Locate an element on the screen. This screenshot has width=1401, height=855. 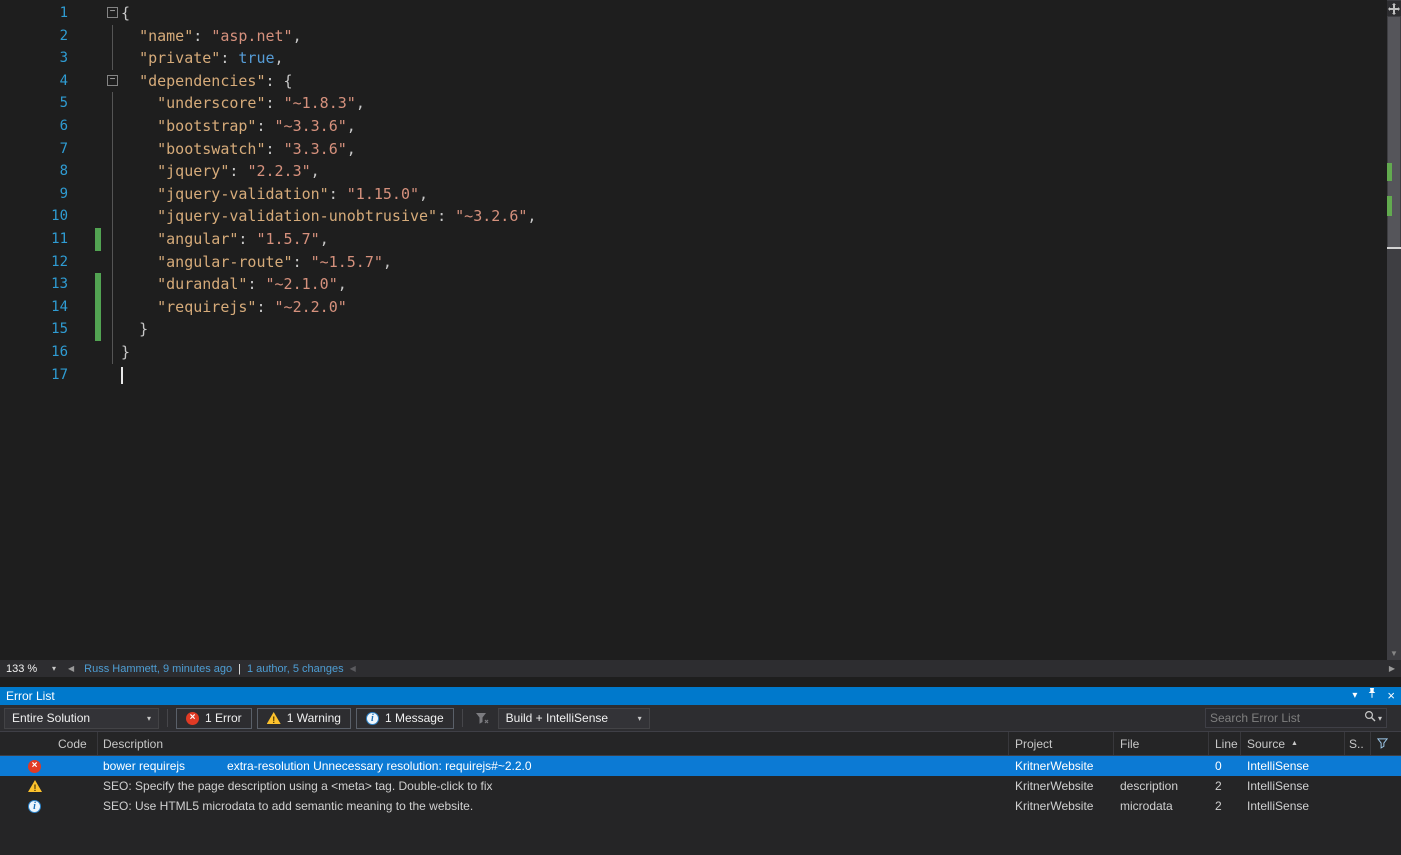
scroll-left-arrow: ◀ is located at coordinates (71, 668).